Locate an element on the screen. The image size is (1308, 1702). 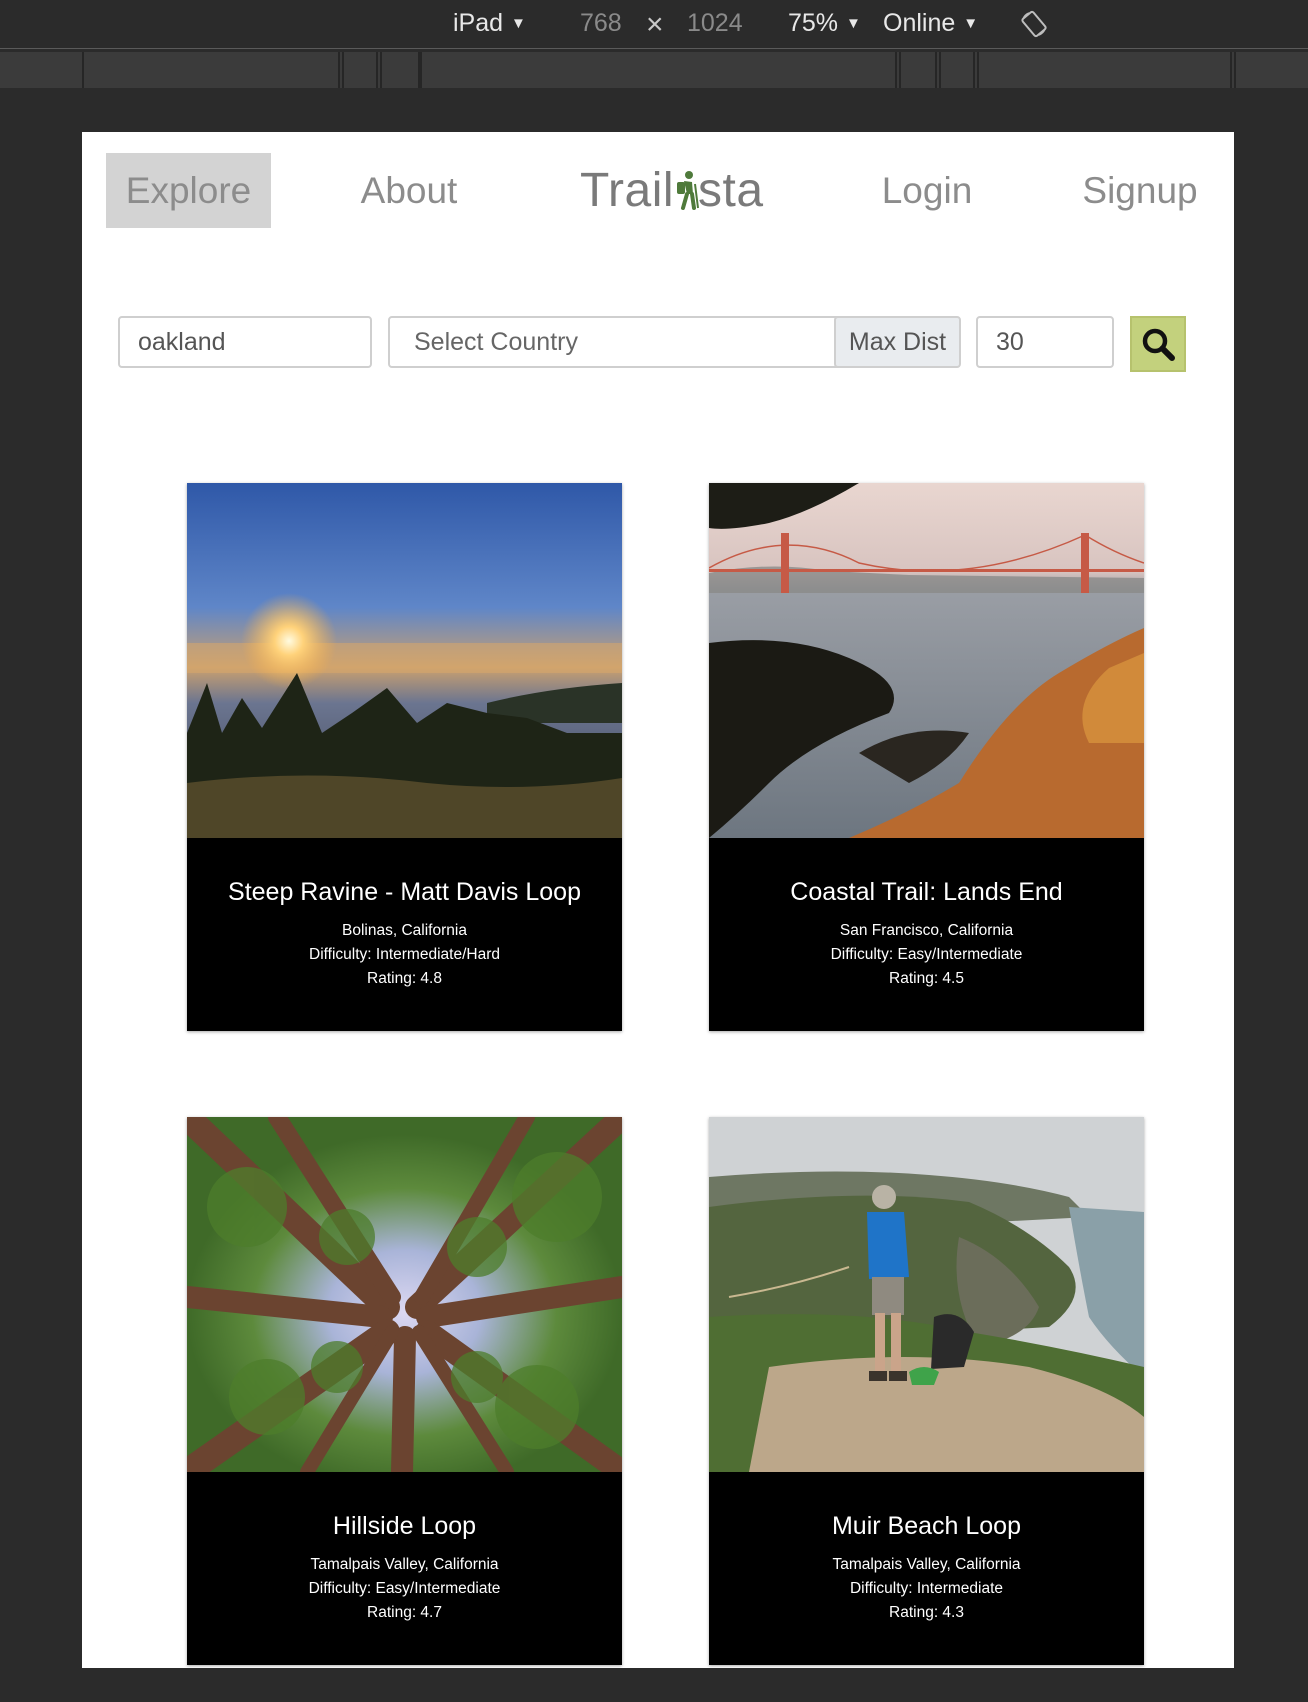
trail-photo-redwoods is located at coordinates (404, 1294).